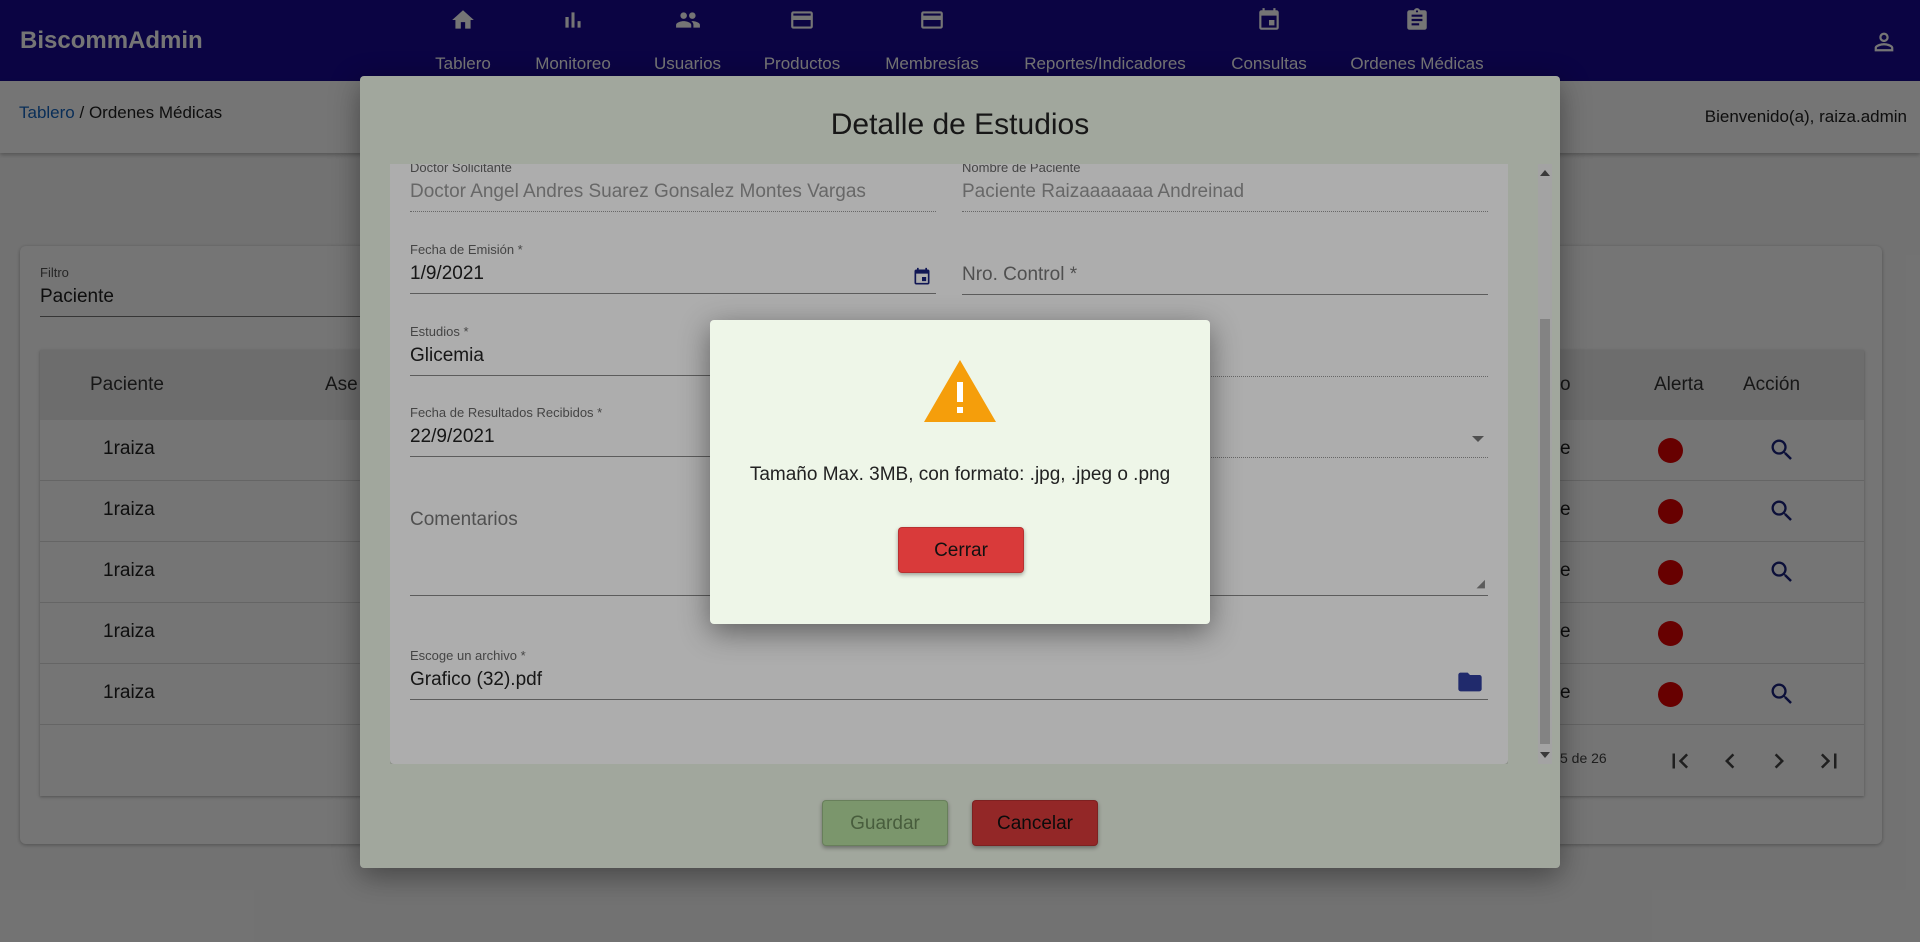  What do you see at coordinates (961, 550) in the screenshot?
I see `close-button: Cerrar` at bounding box center [961, 550].